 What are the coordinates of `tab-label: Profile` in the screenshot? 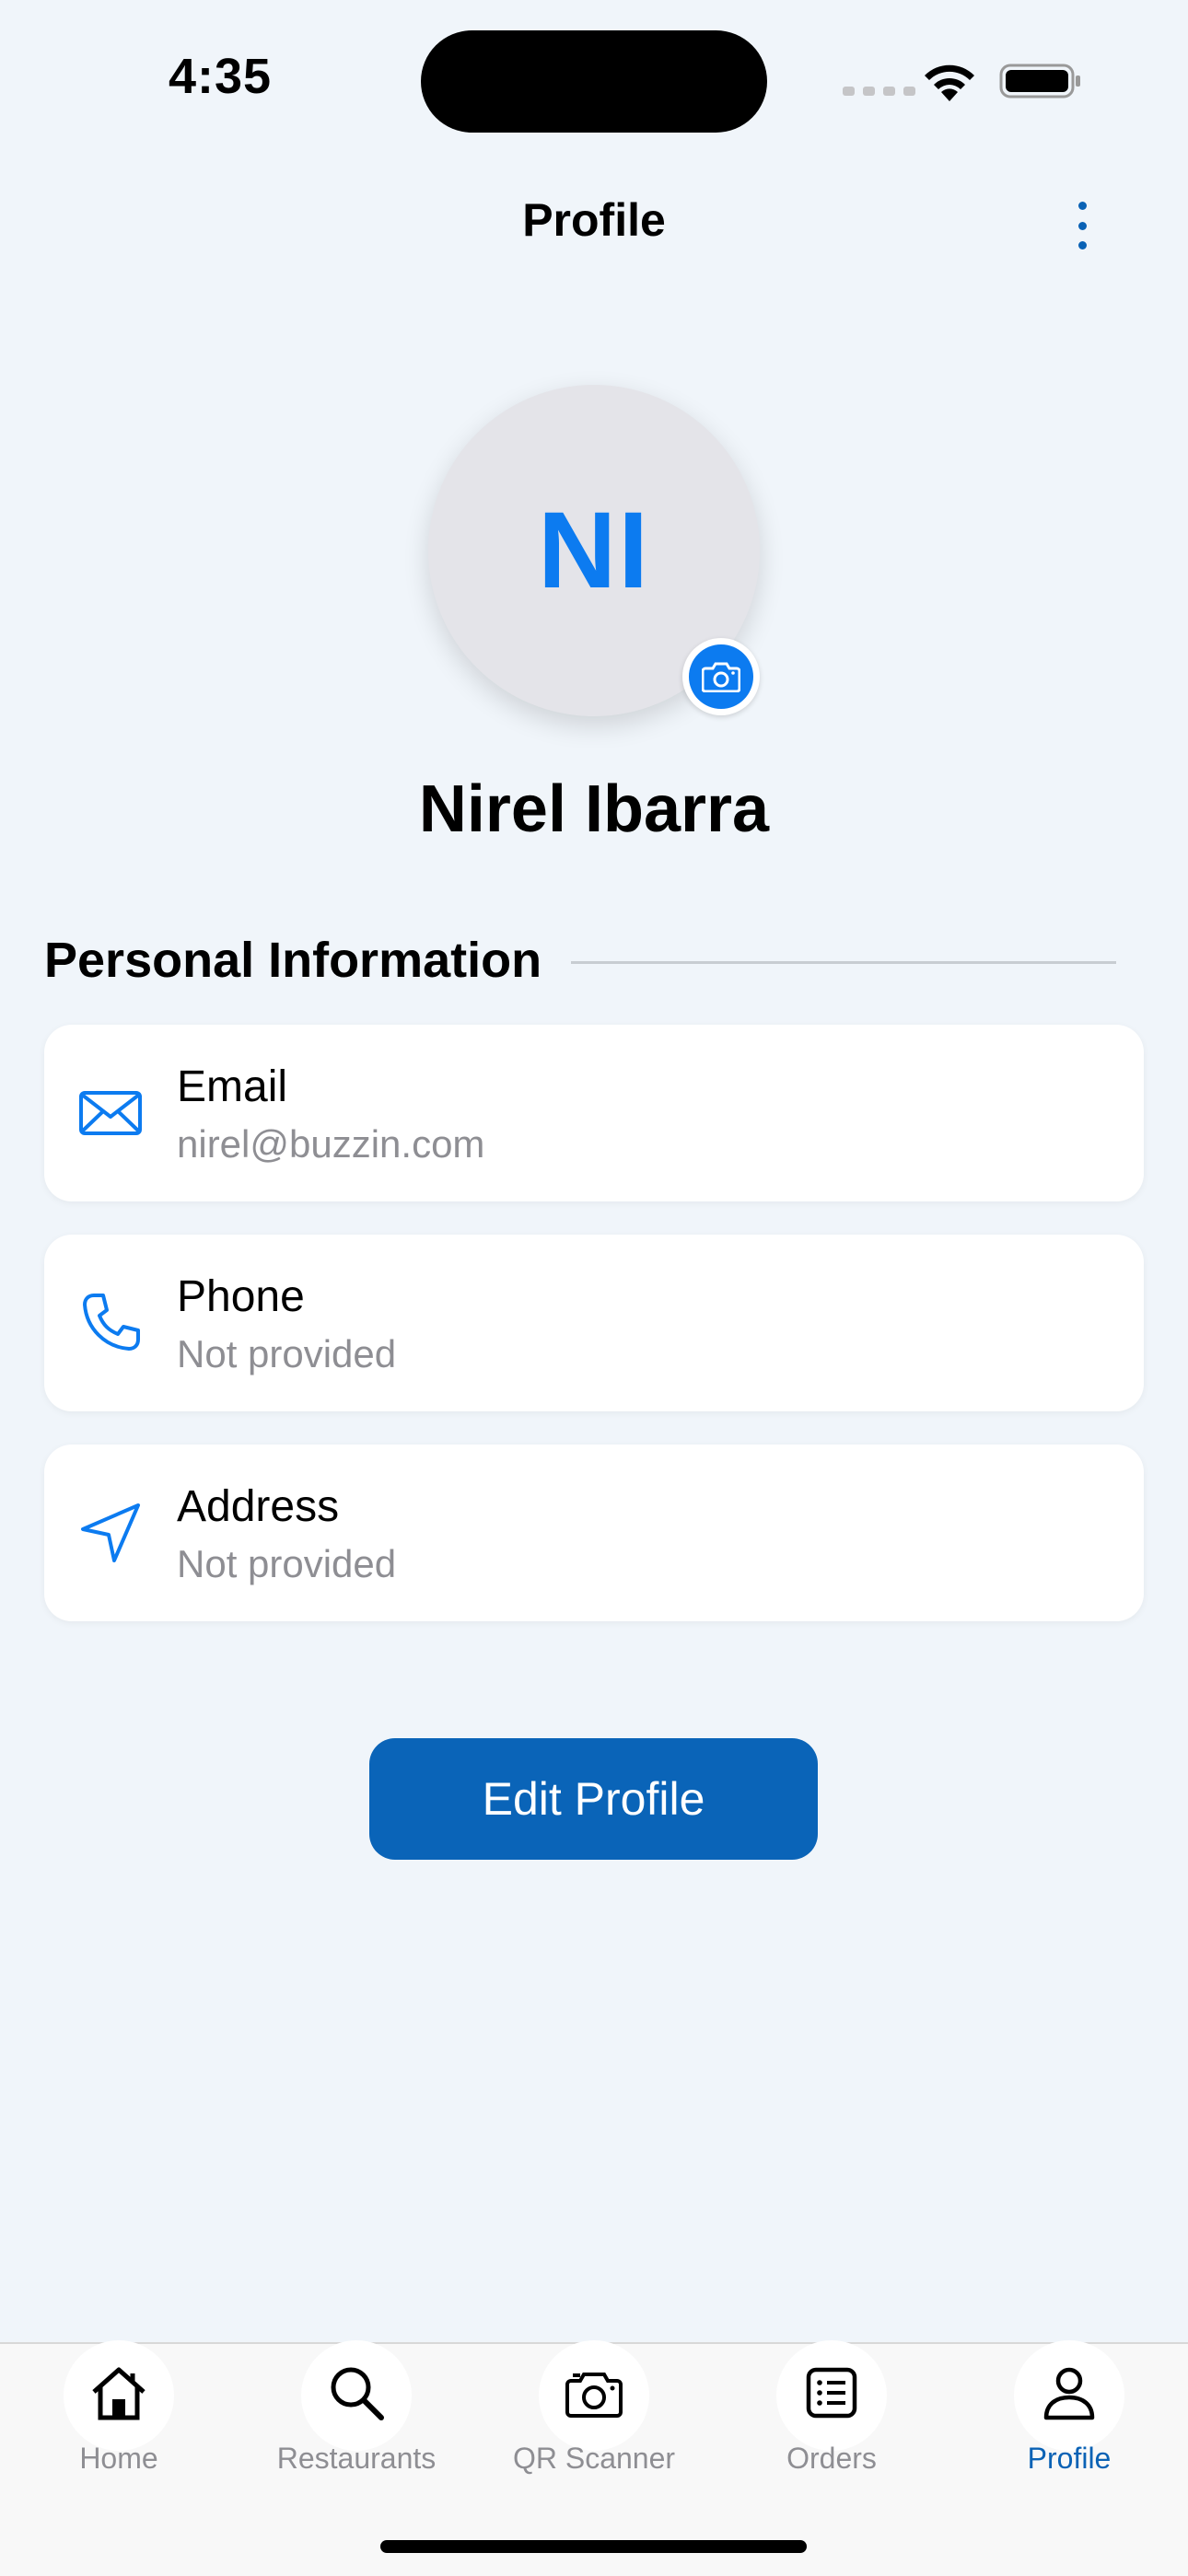 It's located at (1069, 2458).